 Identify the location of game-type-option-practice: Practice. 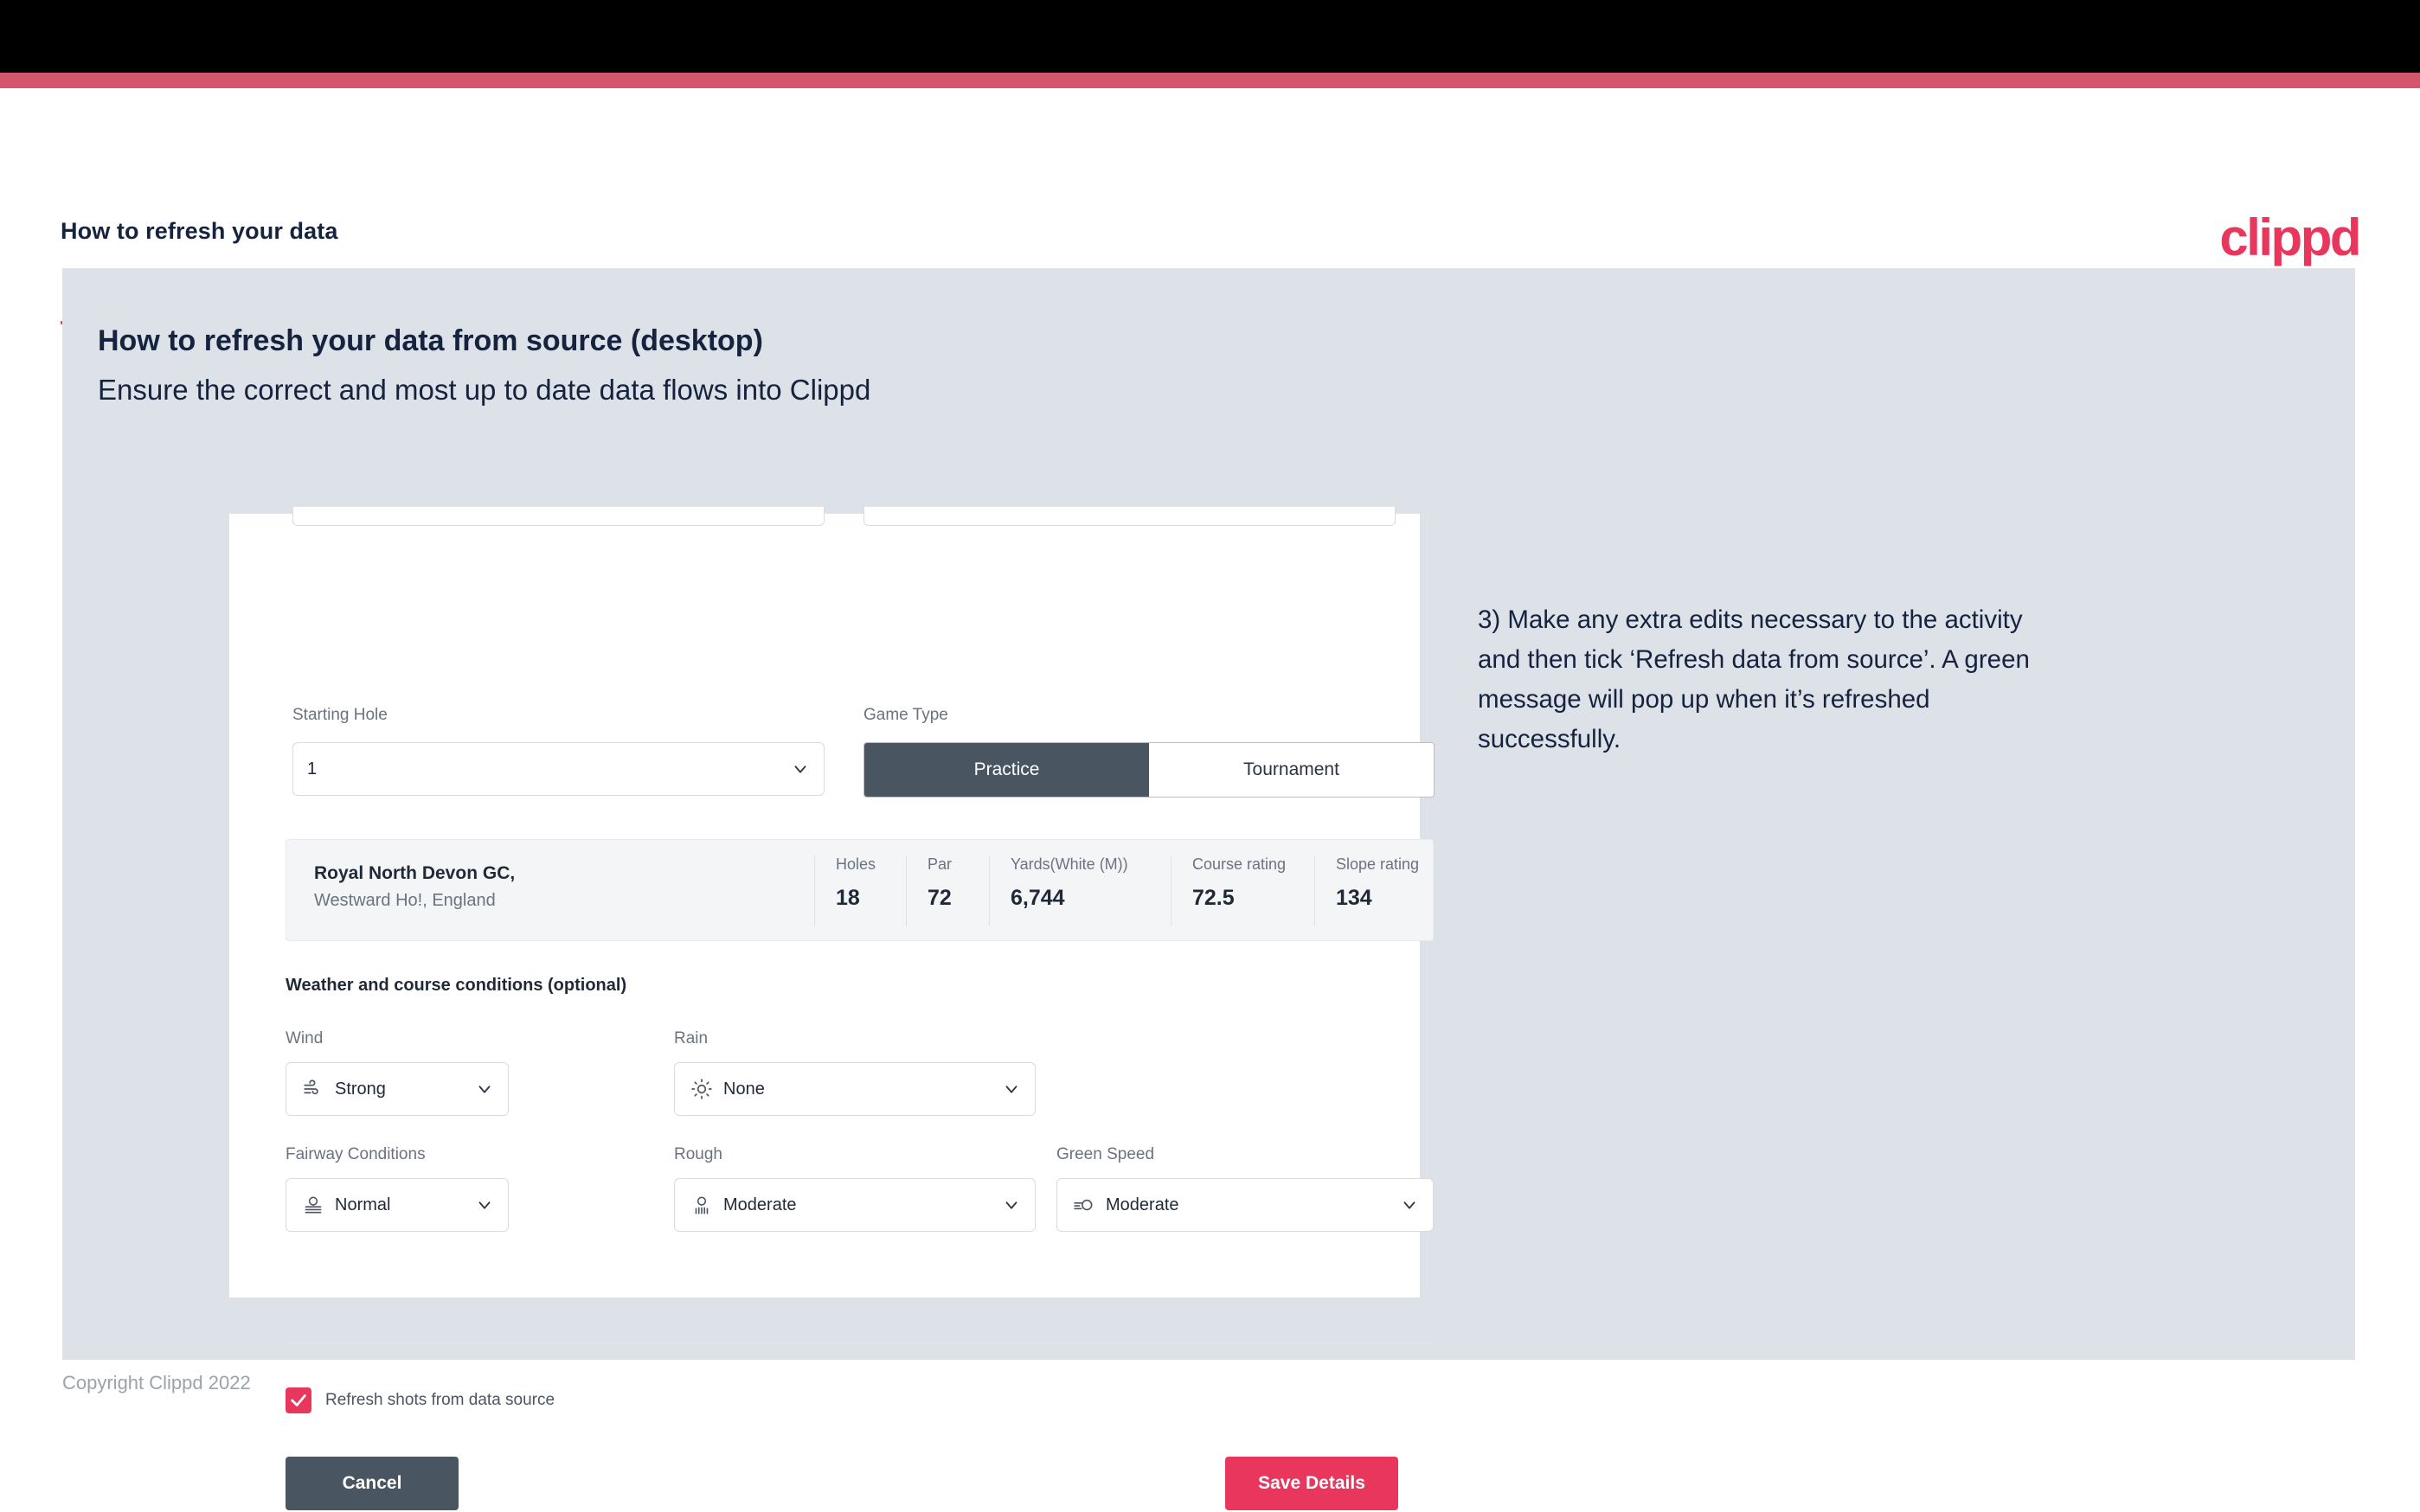
(1006, 770).